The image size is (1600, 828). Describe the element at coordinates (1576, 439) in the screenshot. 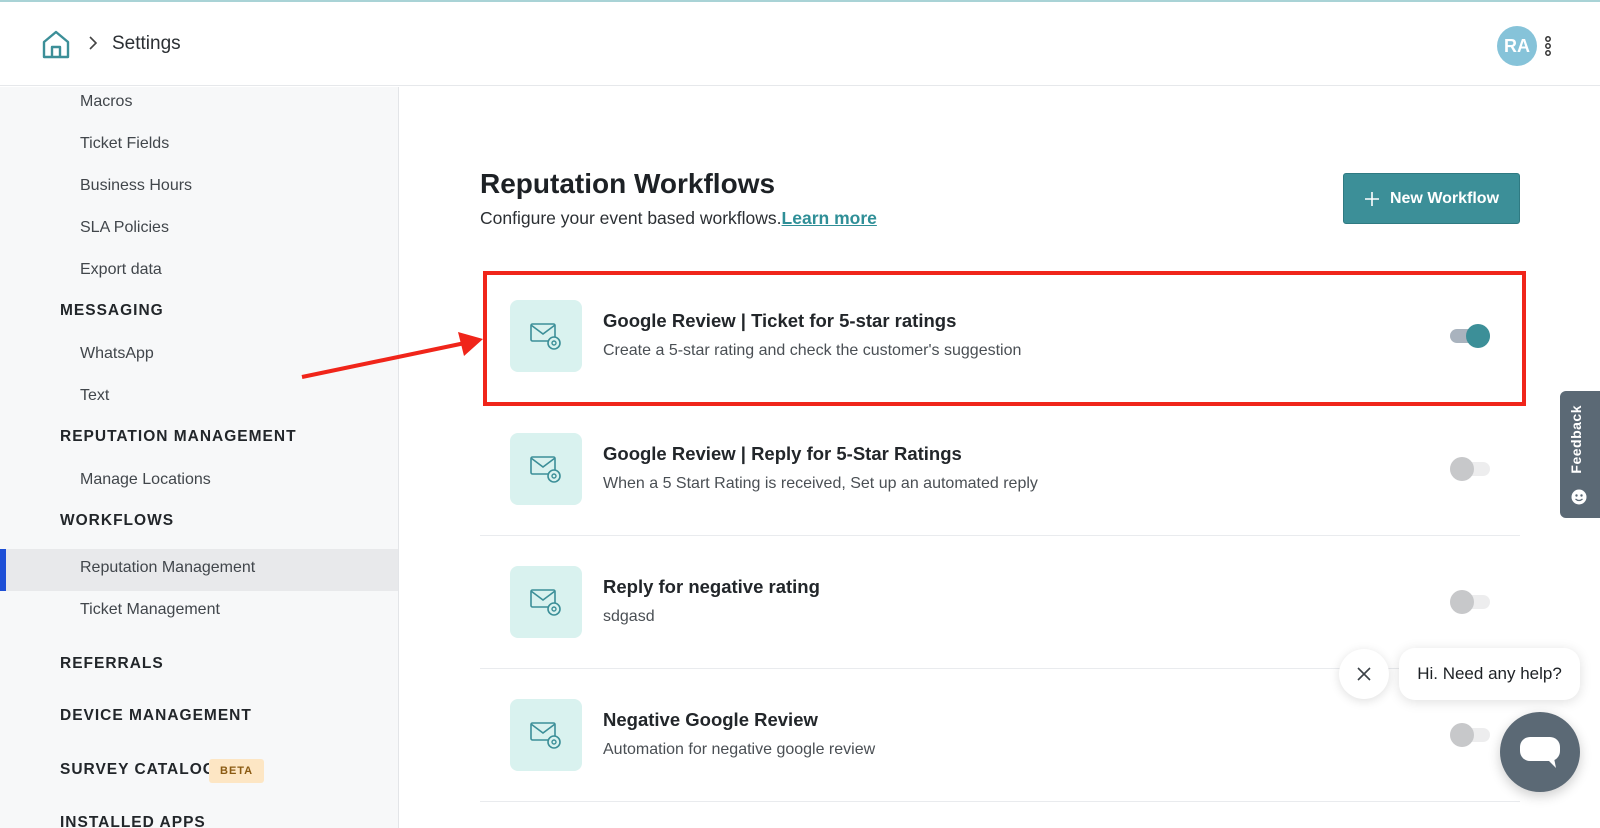

I see `feedback-label: Feedback` at that location.